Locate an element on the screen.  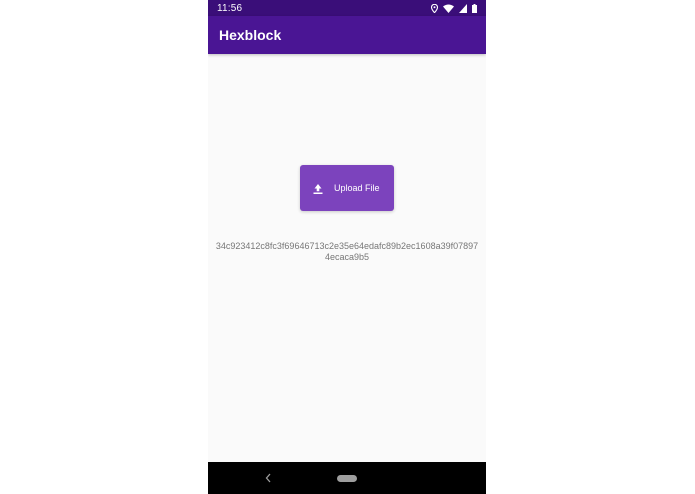
upload-button-label: Upload File is located at coordinates (357, 188).